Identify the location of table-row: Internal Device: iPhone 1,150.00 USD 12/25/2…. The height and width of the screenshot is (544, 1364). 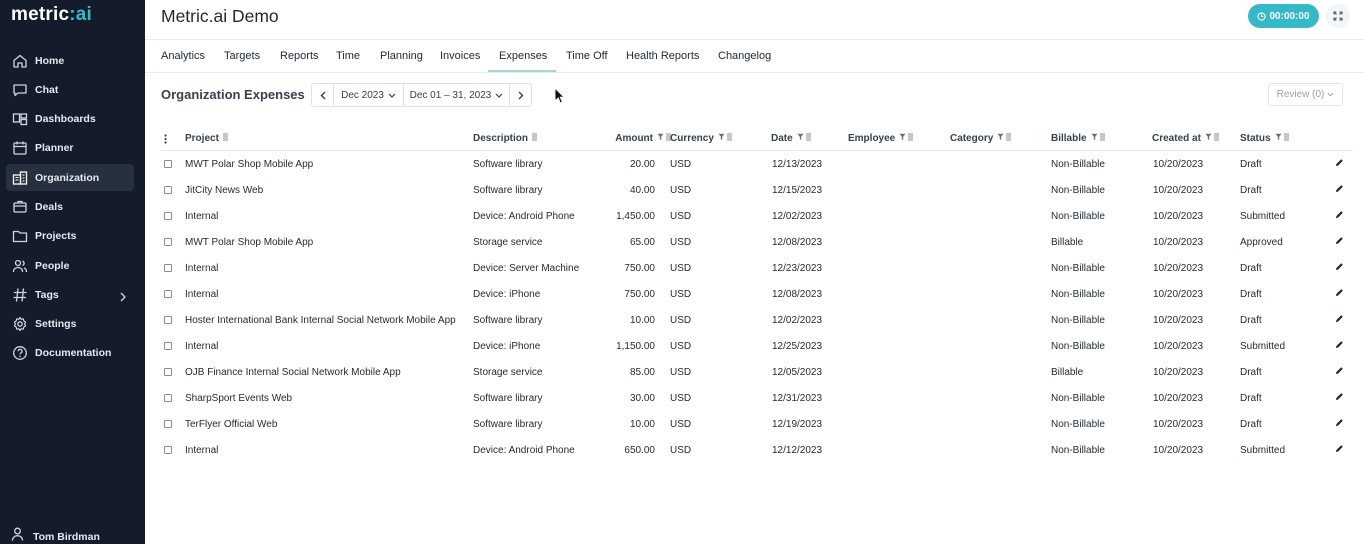
(757, 346).